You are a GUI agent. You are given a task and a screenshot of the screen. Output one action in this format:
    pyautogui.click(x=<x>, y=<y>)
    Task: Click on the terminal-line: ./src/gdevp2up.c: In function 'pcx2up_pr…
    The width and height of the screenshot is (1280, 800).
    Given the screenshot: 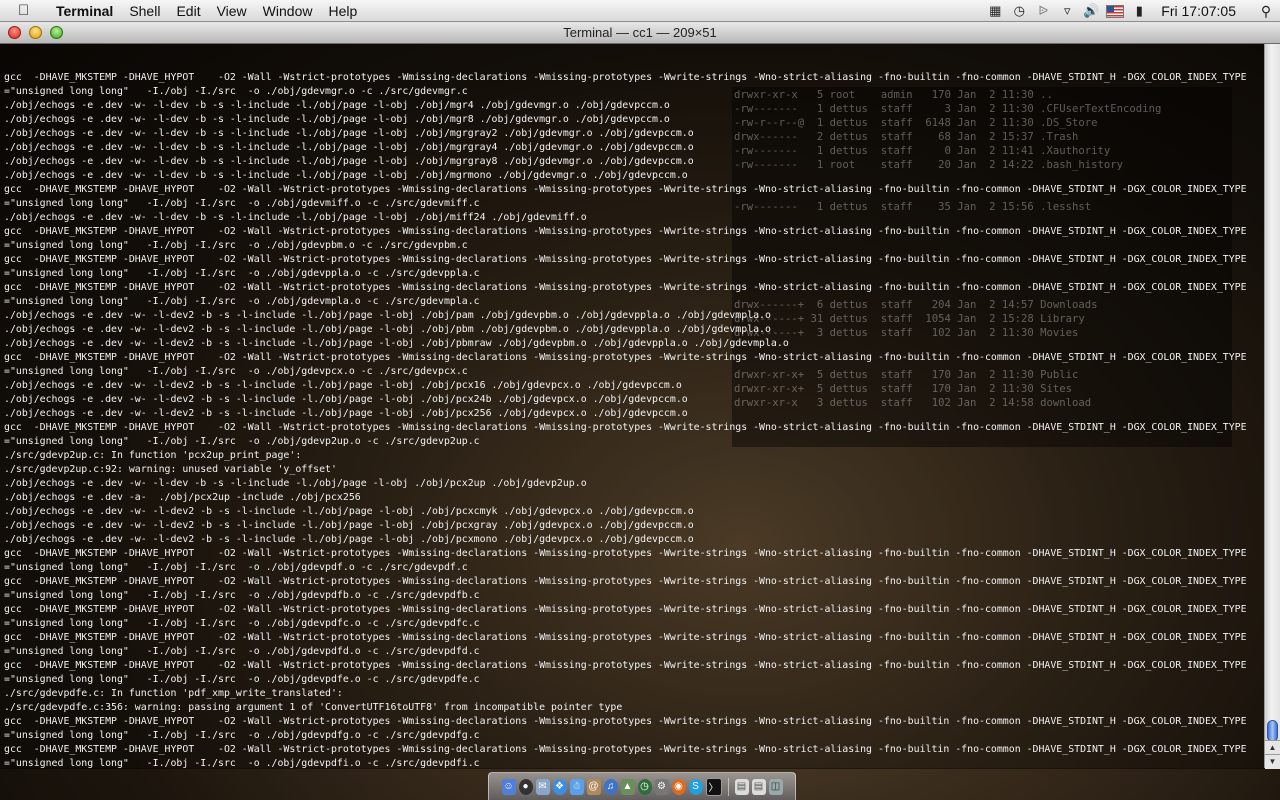 What is the action you would take?
    pyautogui.click(x=153, y=455)
    